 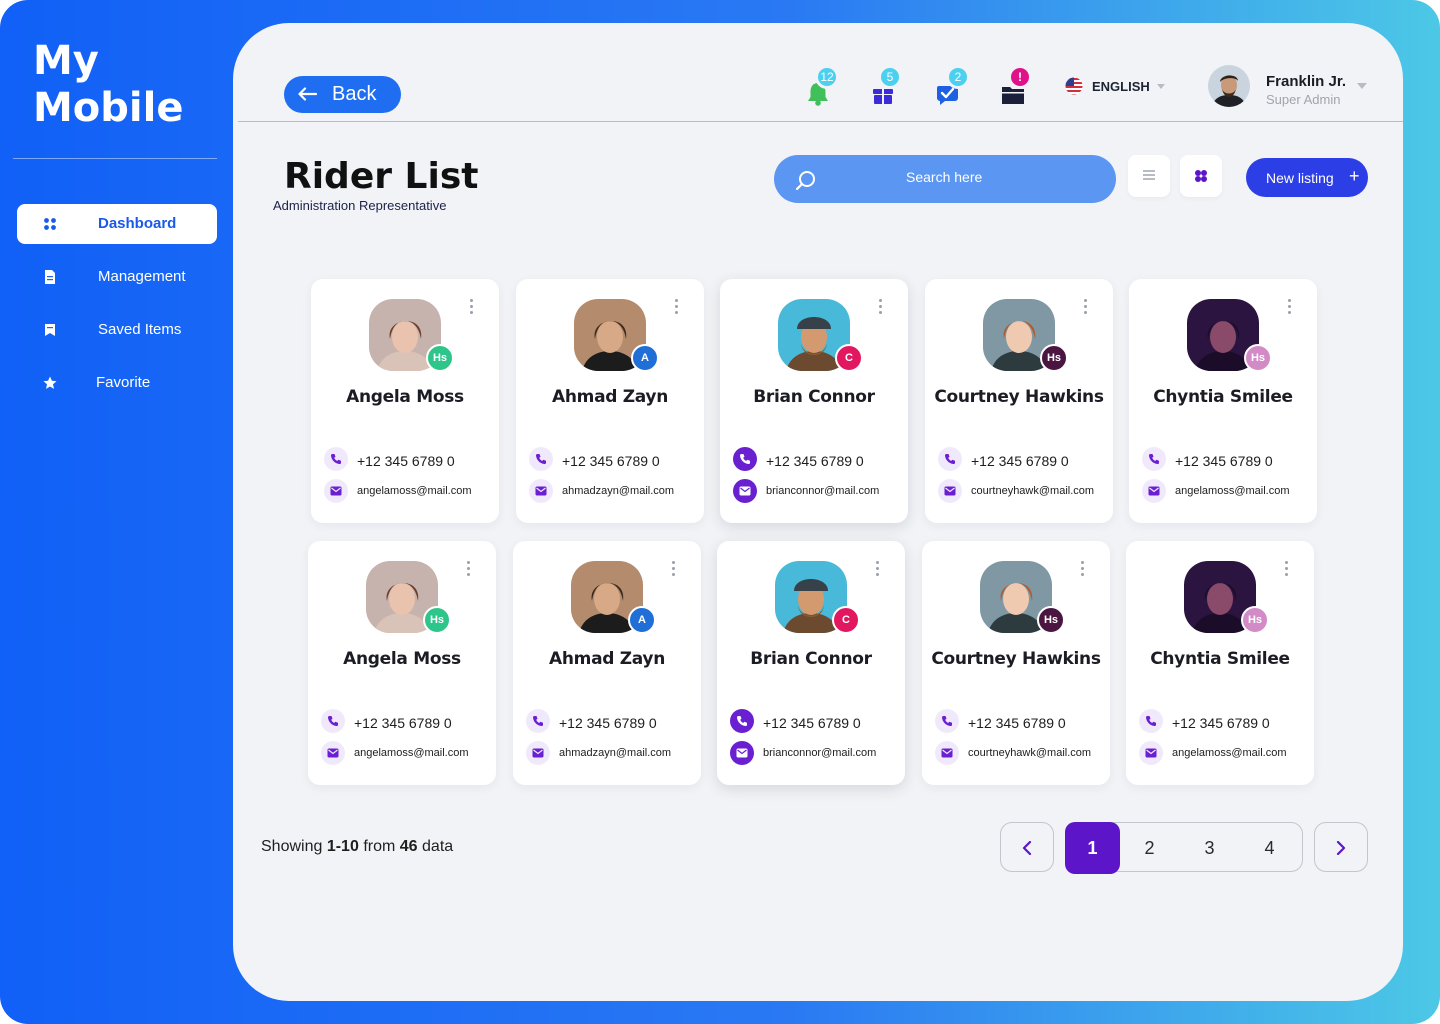 What do you see at coordinates (820, 753) in the screenshot?
I see `rider-email: brianconnor@mail.com` at bounding box center [820, 753].